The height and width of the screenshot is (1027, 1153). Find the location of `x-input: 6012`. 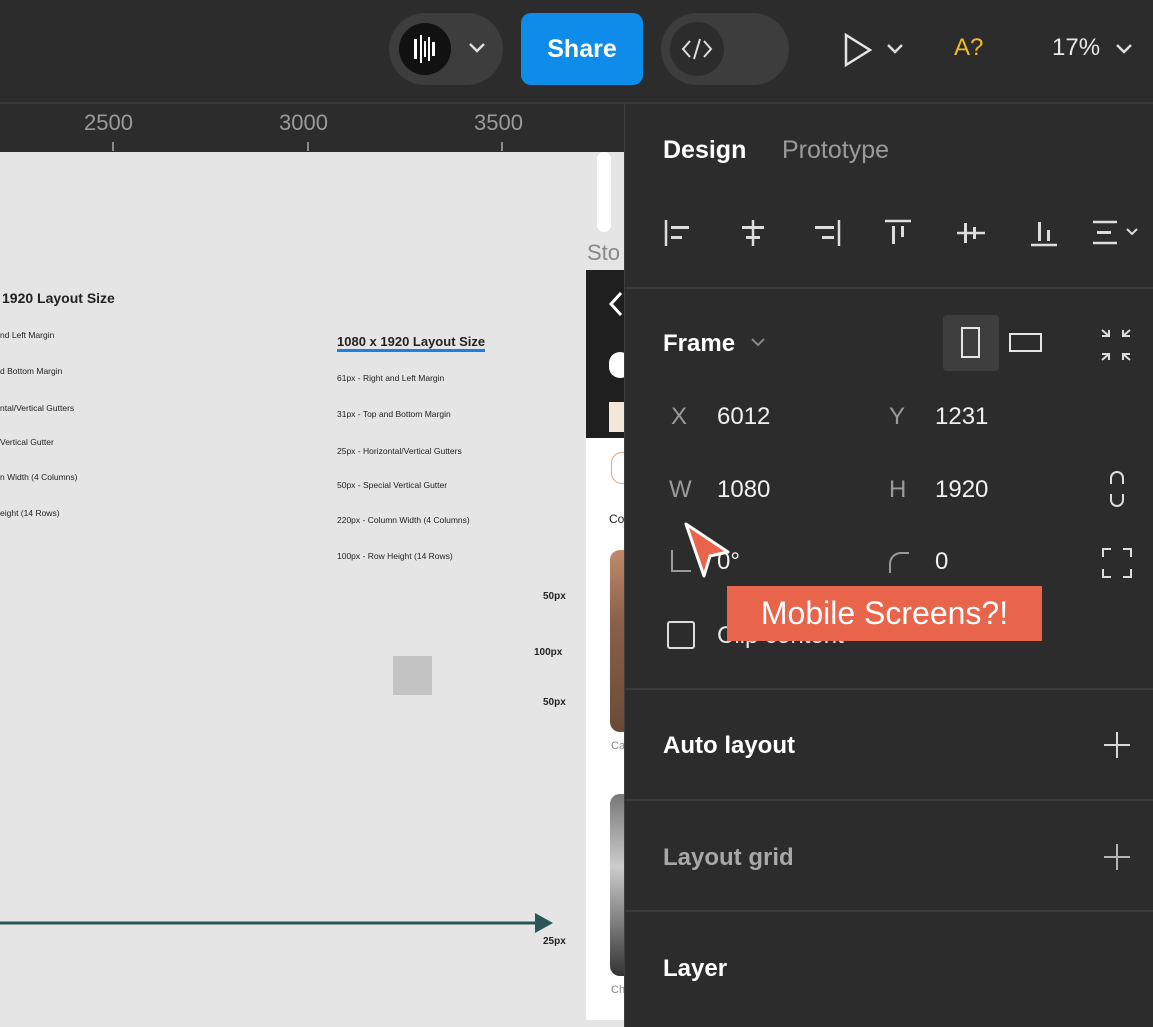

x-input: 6012 is located at coordinates (743, 417).